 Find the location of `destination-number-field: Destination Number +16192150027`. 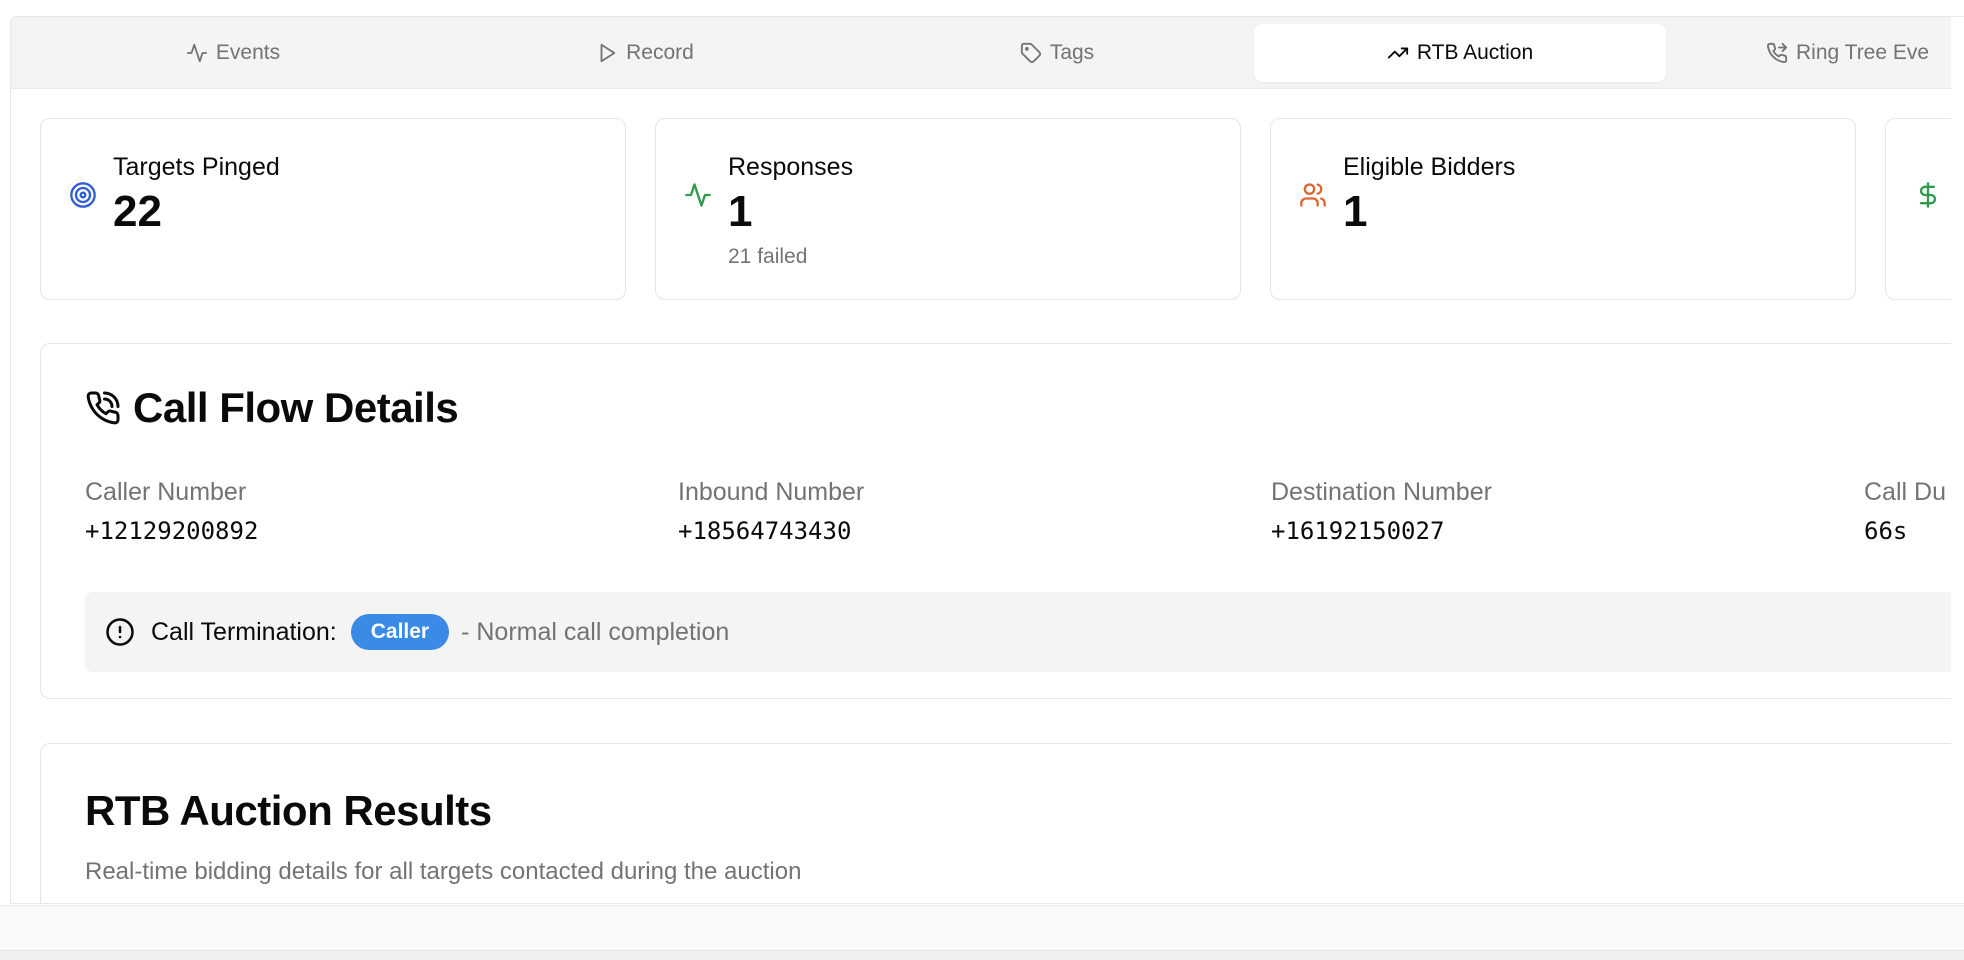

destination-number-field: Destination Number +16192150027 is located at coordinates (1381, 511).